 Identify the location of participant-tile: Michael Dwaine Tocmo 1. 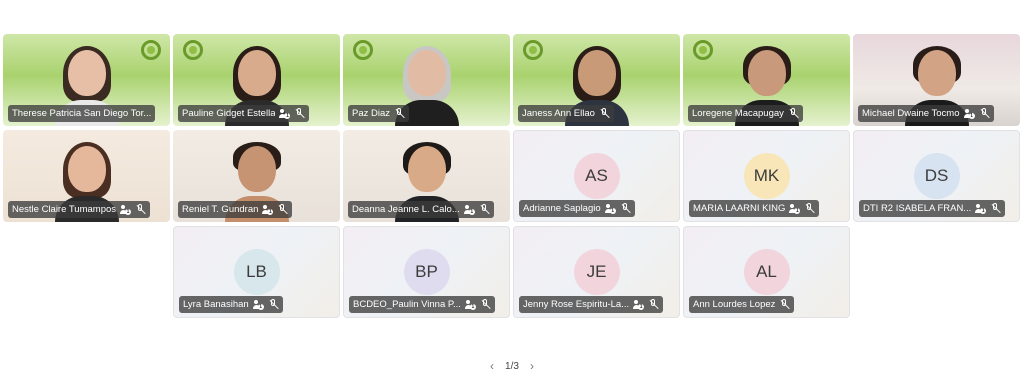
(936, 80).